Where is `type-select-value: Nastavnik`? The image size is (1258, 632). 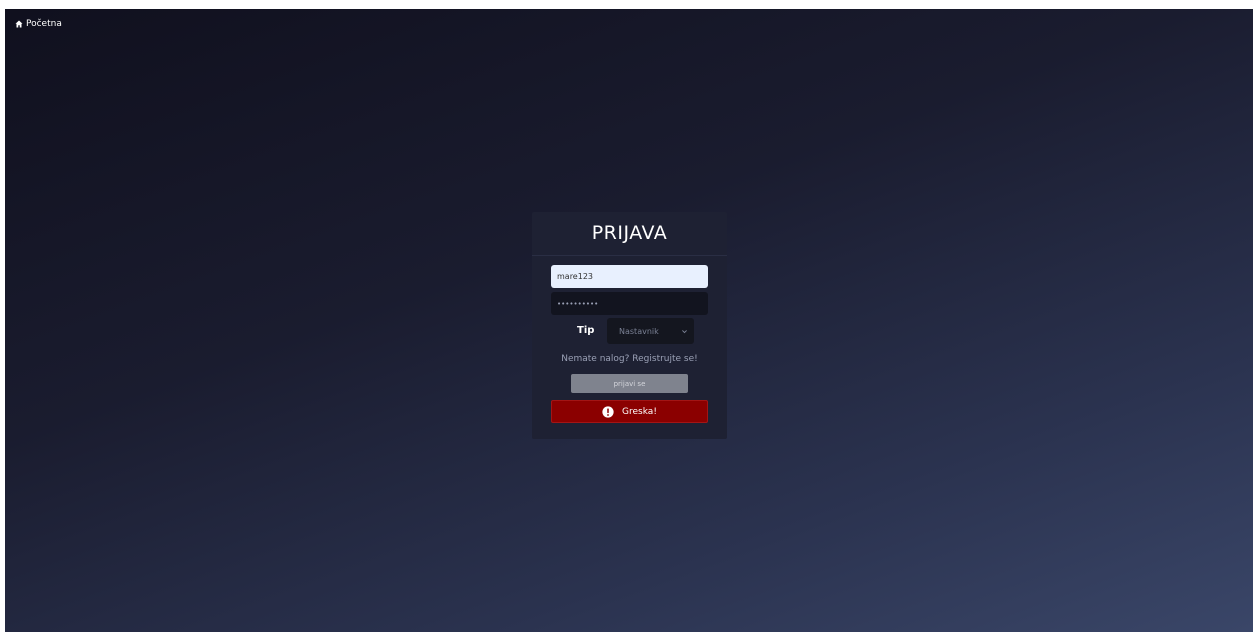
type-select-value: Nastavnik is located at coordinates (639, 331).